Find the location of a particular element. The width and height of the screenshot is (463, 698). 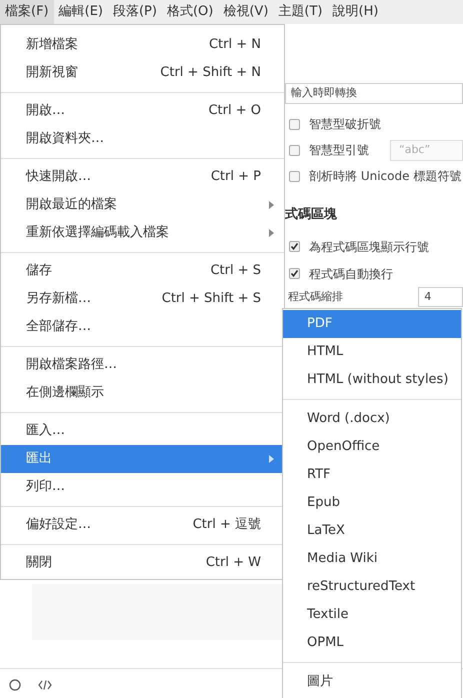

menu-bar-item: 檢視(V) is located at coordinates (246, 12).